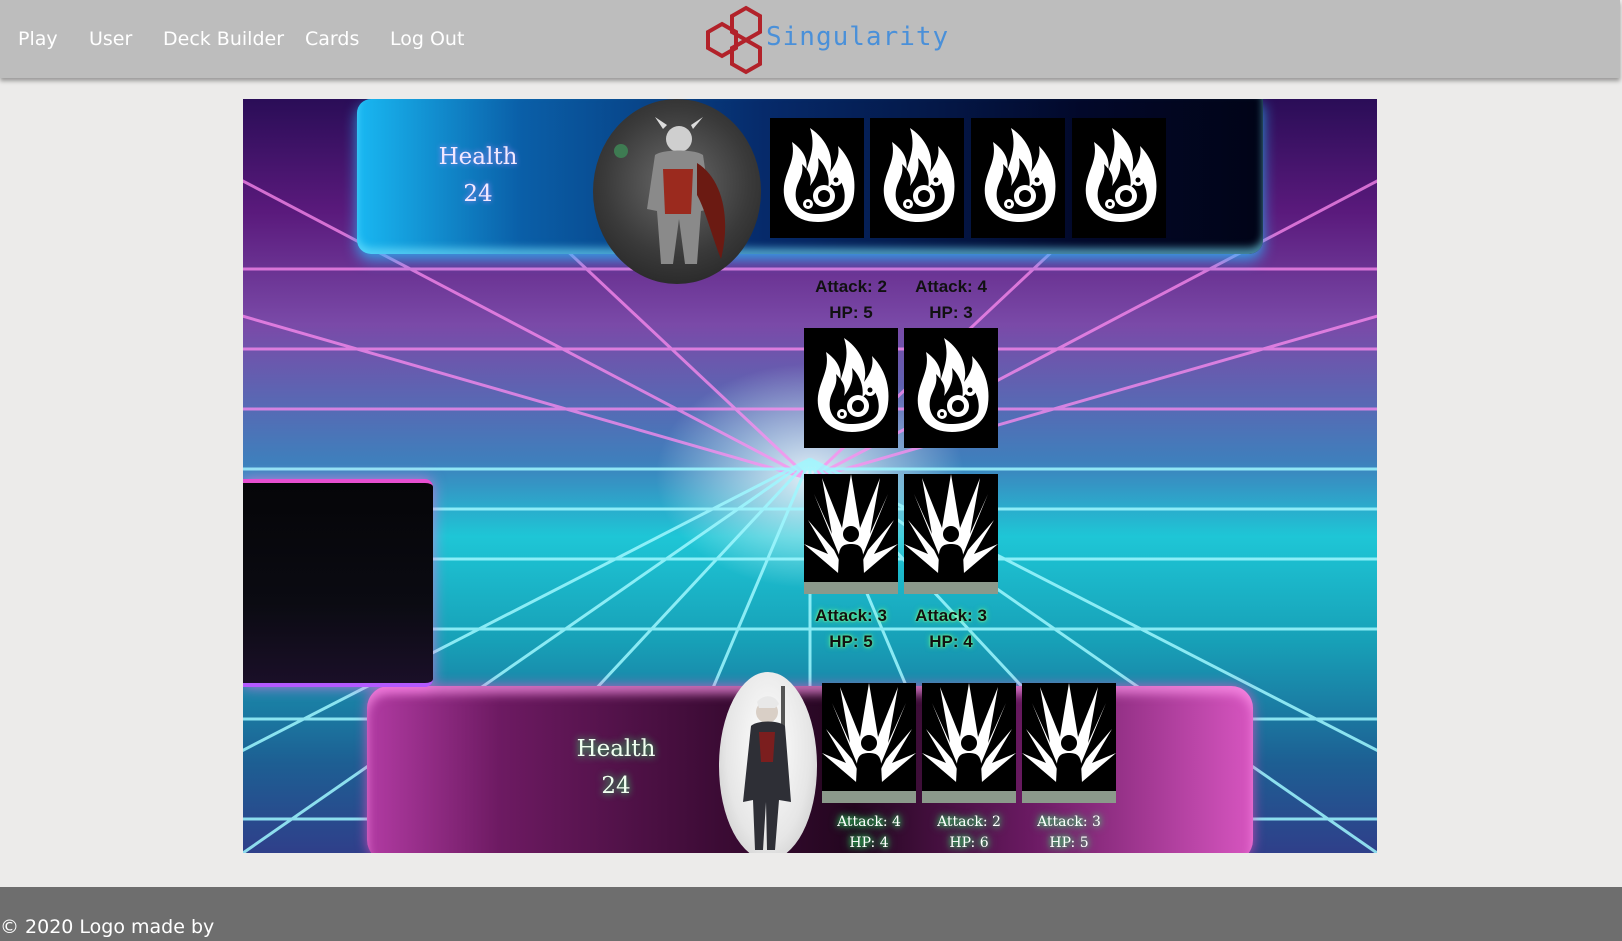  Describe the element at coordinates (107, 927) in the screenshot. I see `footer-credit: © 2020 Logo made by` at that location.